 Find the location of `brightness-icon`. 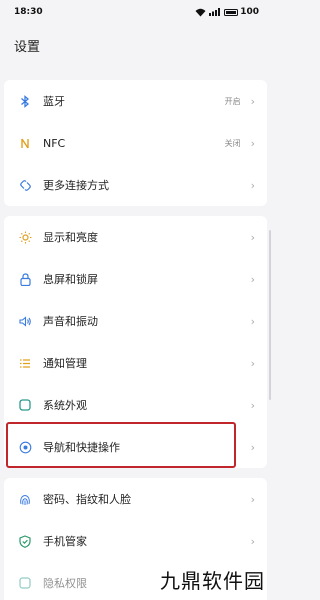

brightness-icon is located at coordinates (25, 237).